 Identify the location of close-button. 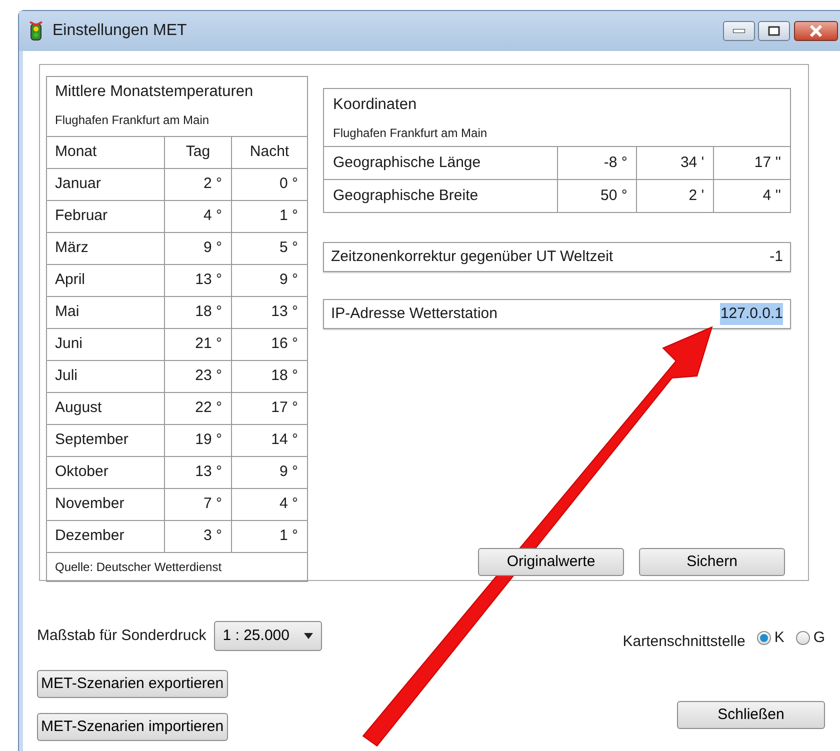
(816, 30).